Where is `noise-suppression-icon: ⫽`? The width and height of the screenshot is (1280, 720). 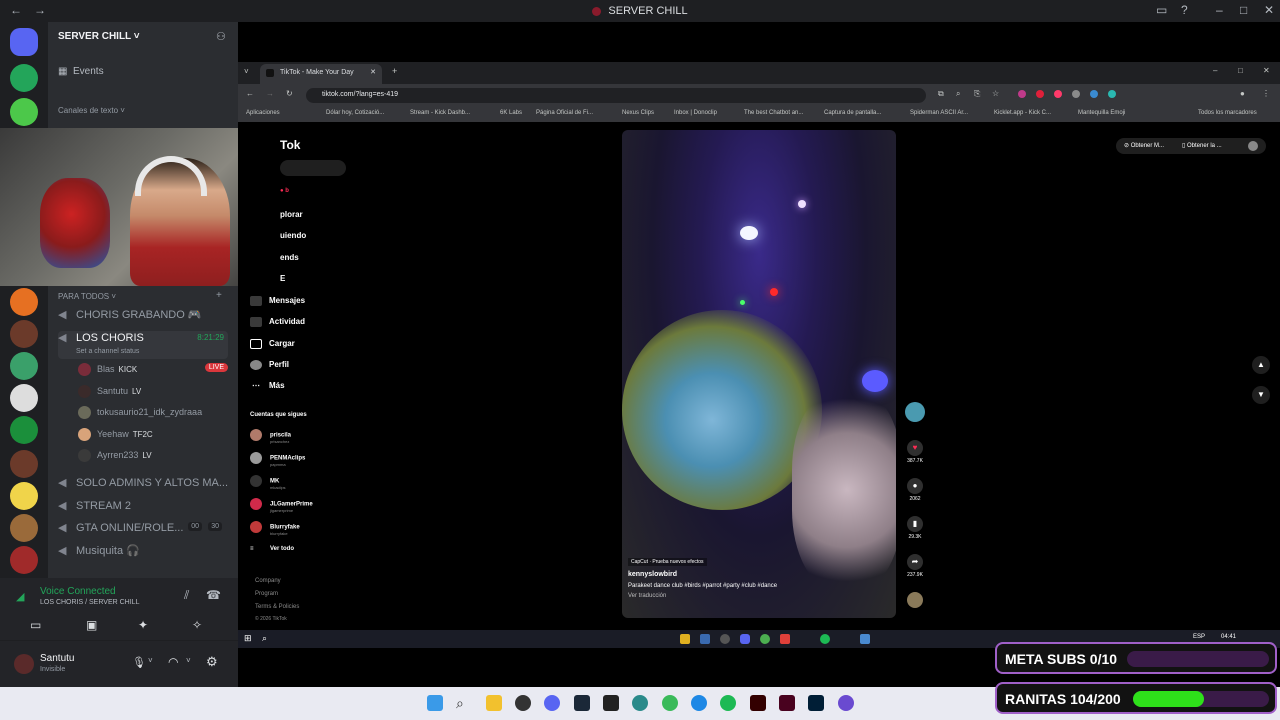
noise-suppression-icon: ⫽ is located at coordinates (186, 595).